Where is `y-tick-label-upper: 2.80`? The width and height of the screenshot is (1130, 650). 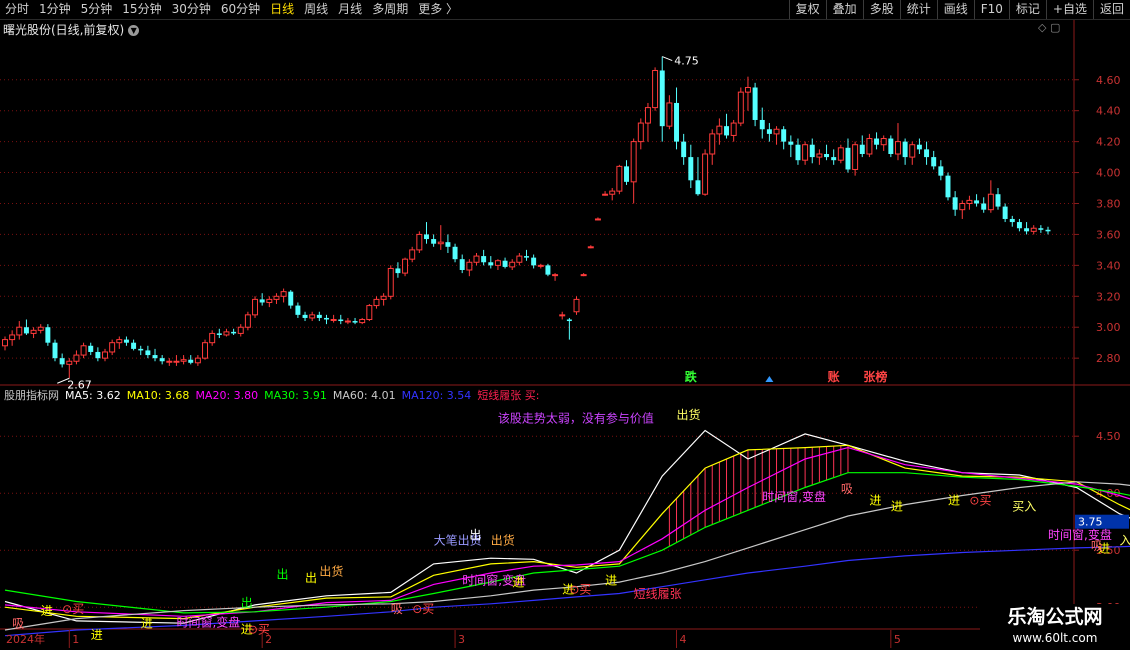
y-tick-label-upper: 2.80 is located at coordinates (1108, 358).